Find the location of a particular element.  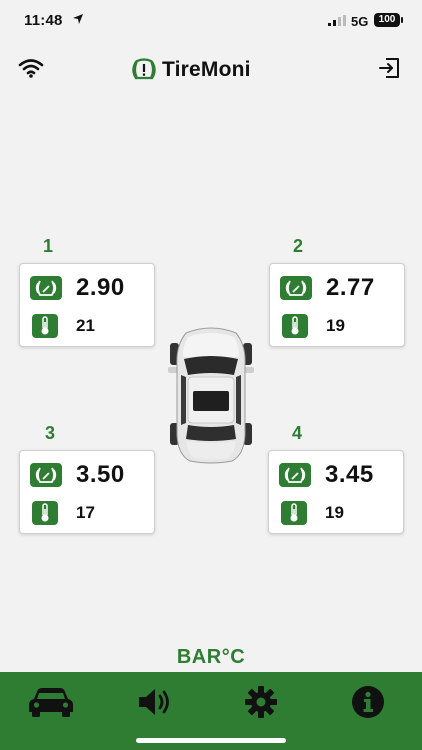

tire-1-pressure: 2.90 is located at coordinates (100, 287).